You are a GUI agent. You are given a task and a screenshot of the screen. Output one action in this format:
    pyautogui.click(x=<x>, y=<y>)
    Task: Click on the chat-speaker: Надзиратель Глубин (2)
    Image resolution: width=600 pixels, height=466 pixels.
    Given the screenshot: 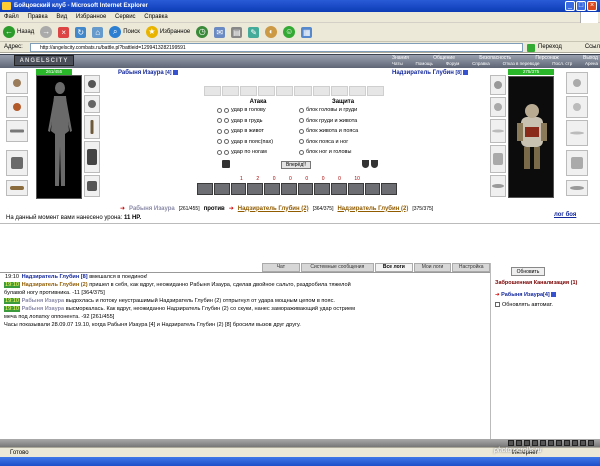 What is the action you would take?
    pyautogui.click(x=55, y=285)
    